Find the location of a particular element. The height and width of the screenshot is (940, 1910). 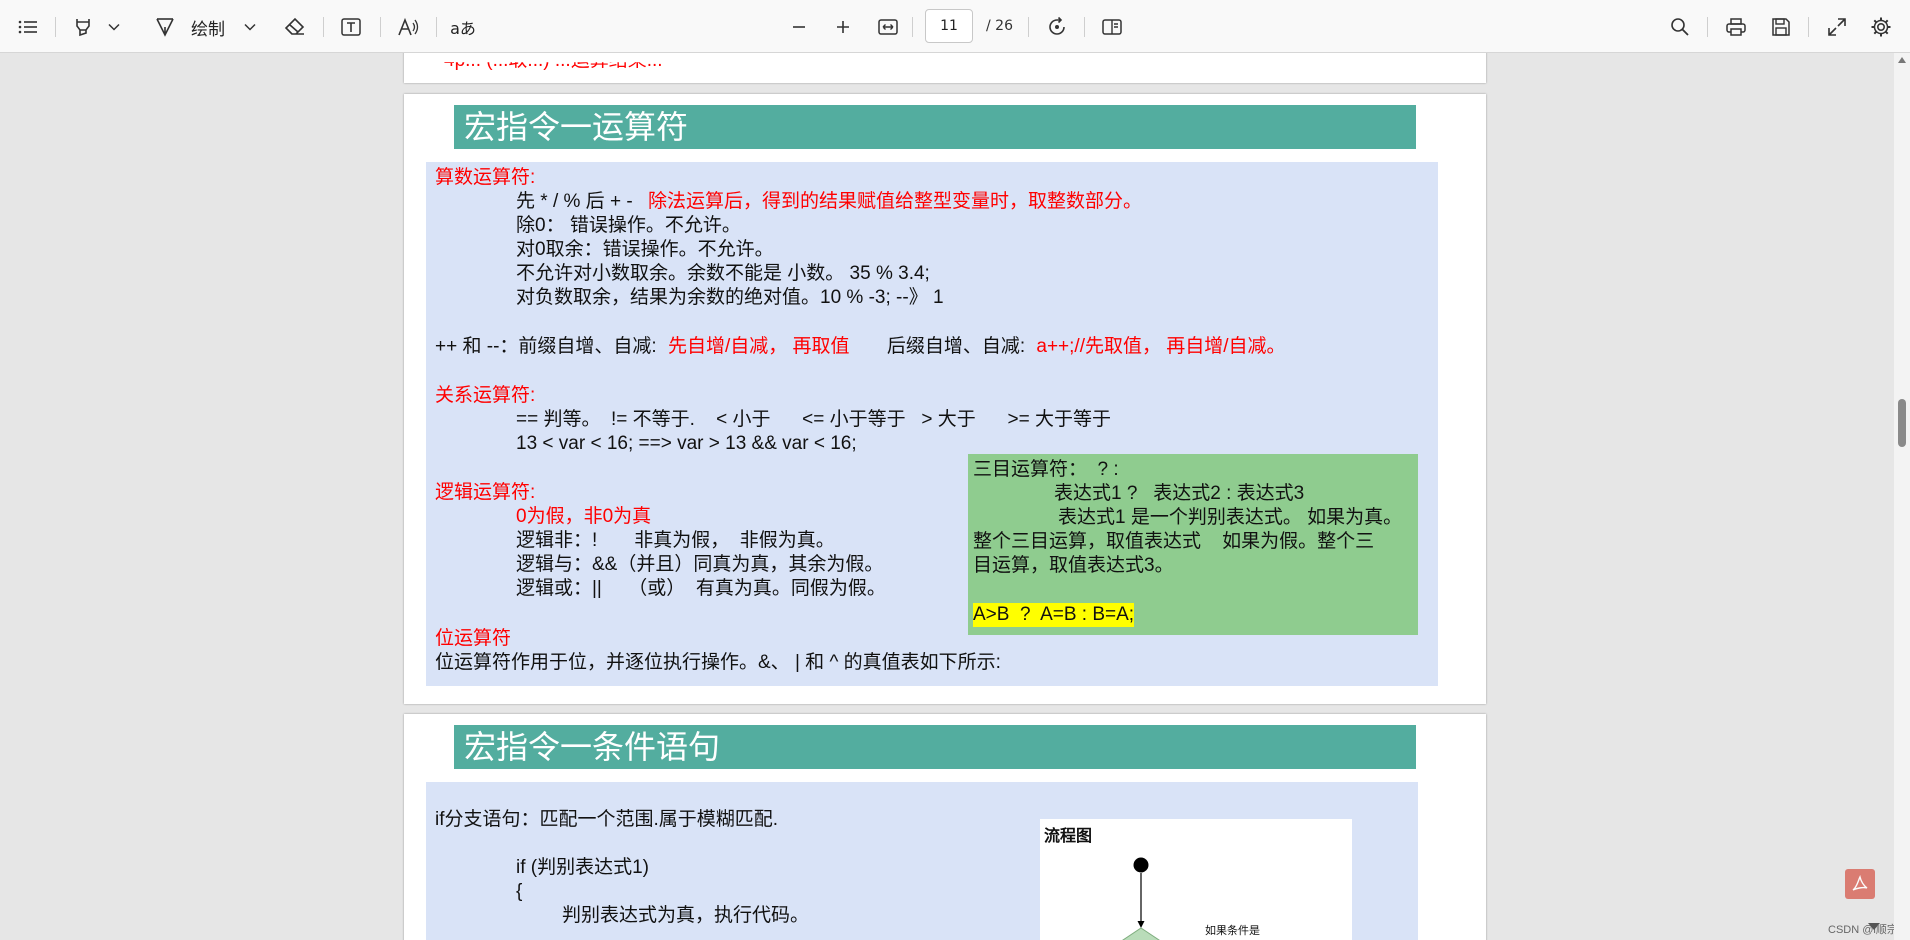

save-icon is located at coordinates (1781, 27).